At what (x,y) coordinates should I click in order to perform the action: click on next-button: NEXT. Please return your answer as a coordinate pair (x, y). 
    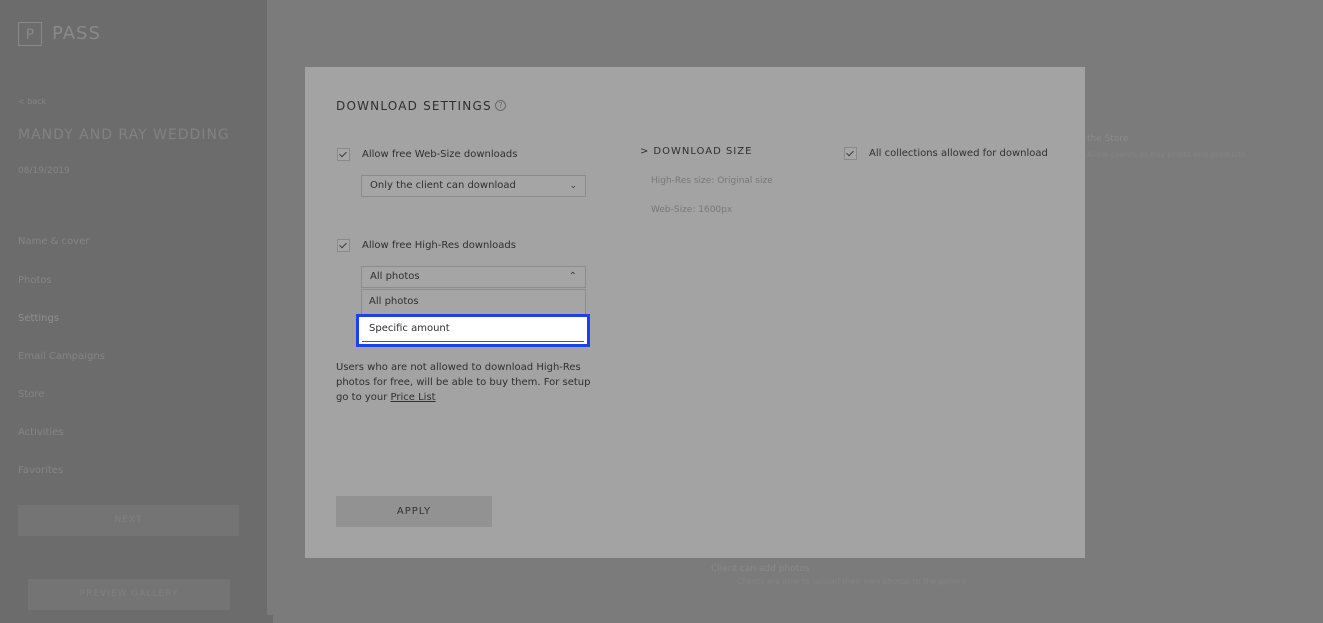
    Looking at the image, I should click on (128, 520).